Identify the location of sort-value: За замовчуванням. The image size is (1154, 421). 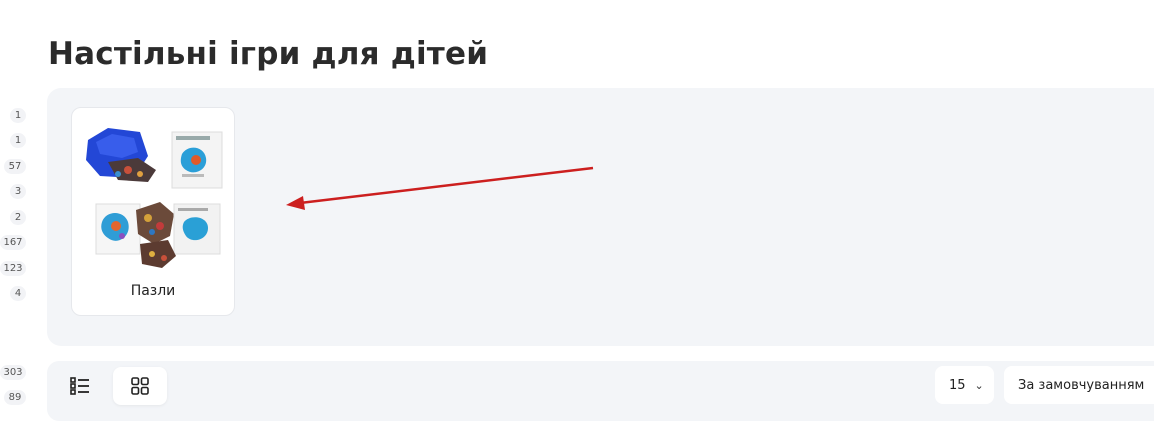
(1081, 385).